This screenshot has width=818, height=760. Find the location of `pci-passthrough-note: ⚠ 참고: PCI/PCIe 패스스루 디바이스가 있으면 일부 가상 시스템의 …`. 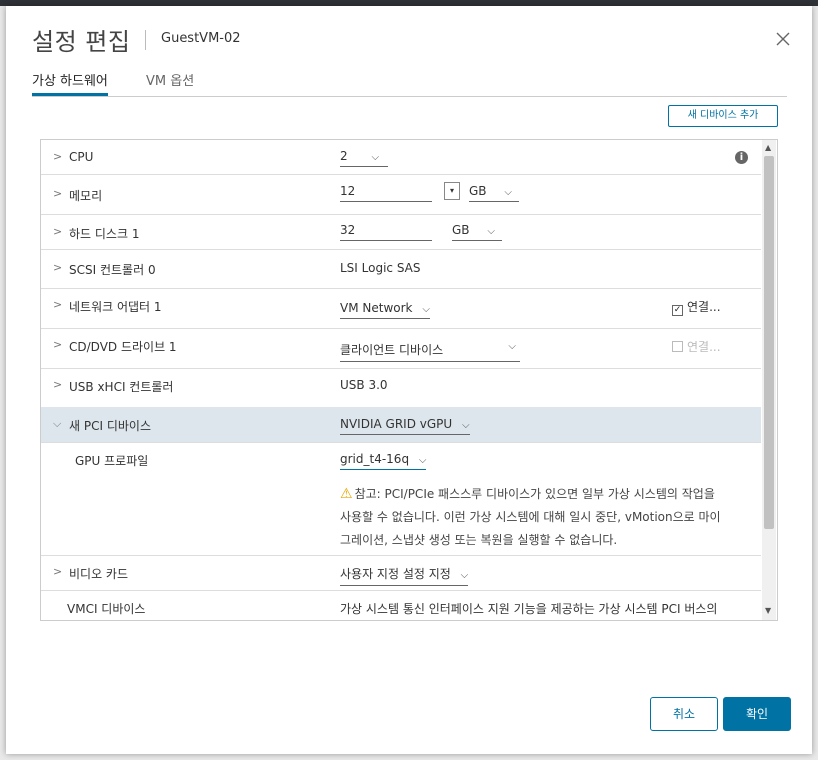

pci-passthrough-note: ⚠ 참고: PCI/PCIe 패스스루 디바이스가 있으면 일부 가상 시스템의 … is located at coordinates (547, 517).